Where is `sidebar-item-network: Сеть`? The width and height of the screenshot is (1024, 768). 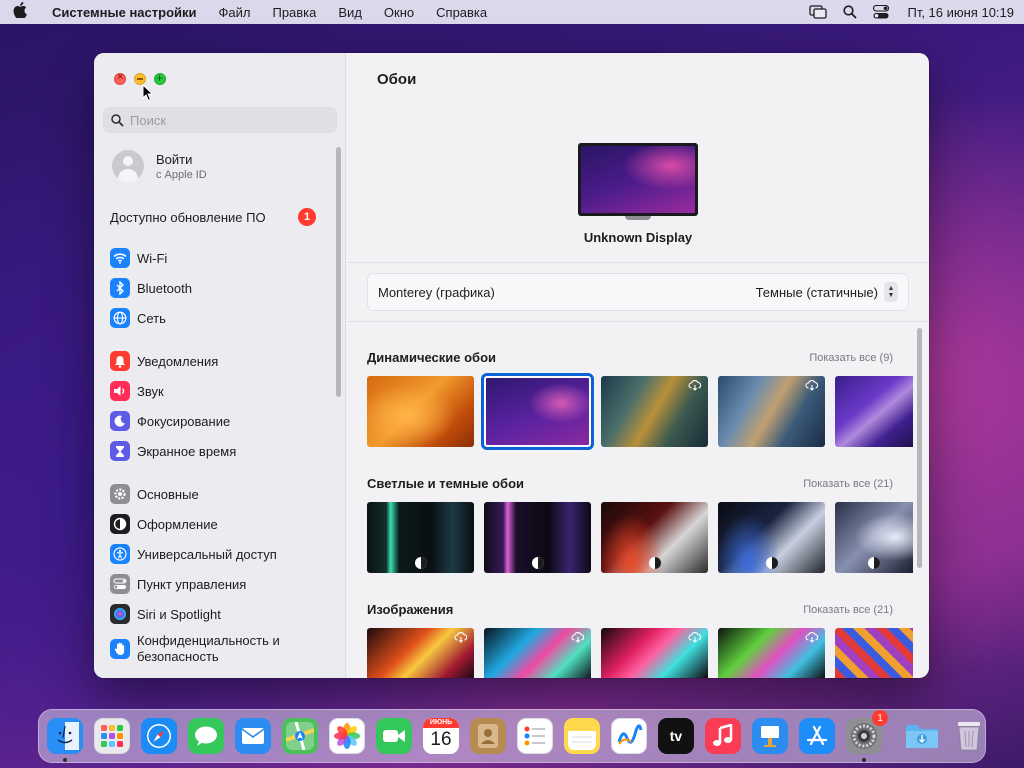 sidebar-item-network: Сеть is located at coordinates (215, 318).